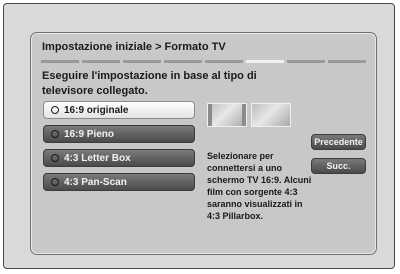  Describe the element at coordinates (203, 61) in the screenshot. I see `setup-progress-bar` at that location.